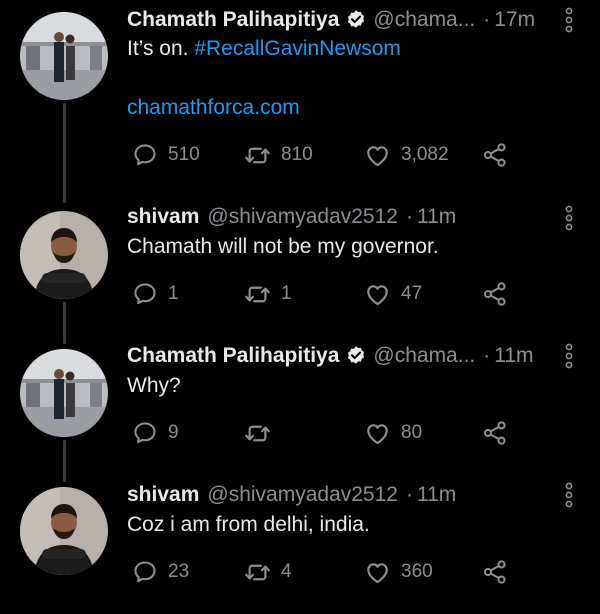 The image size is (600, 614). I want to click on retweet-button: 4, so click(268, 572).